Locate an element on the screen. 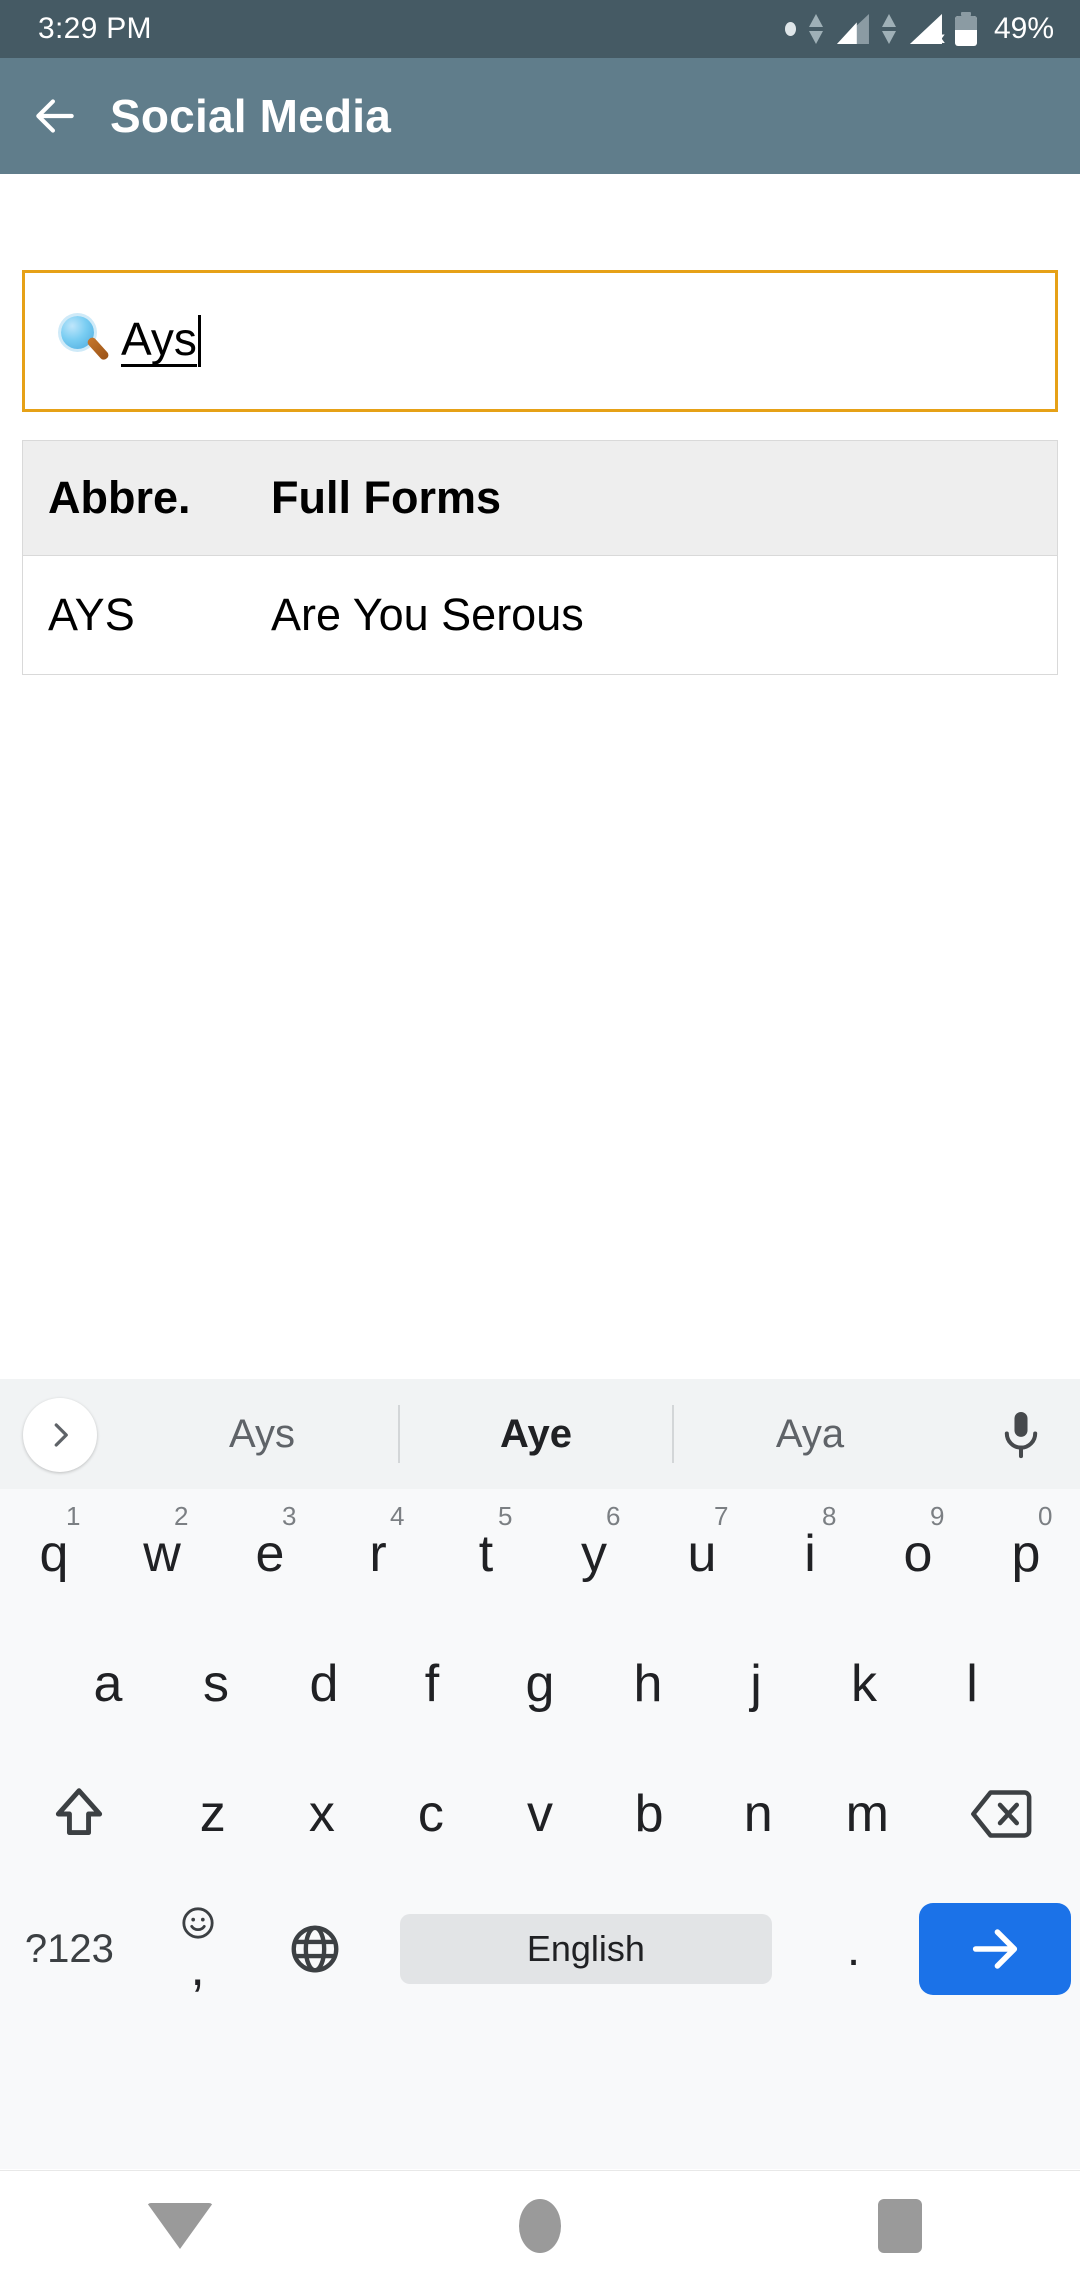 This screenshot has height=2280, width=1080. key-t-number: 5 is located at coordinates (505, 1516).